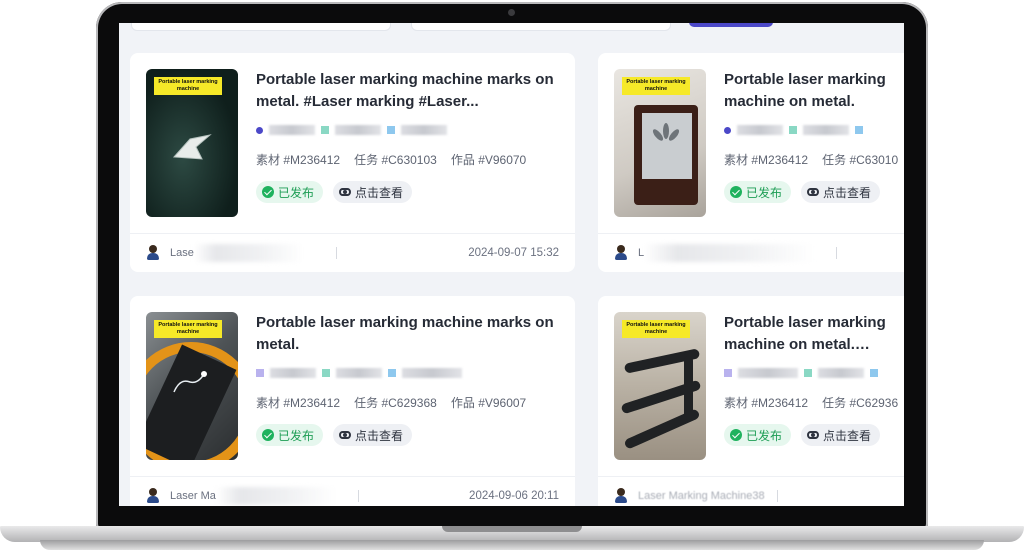 Image resolution: width=1024 pixels, height=553 pixels. I want to click on task-id: 任务 #C62936, so click(860, 402).